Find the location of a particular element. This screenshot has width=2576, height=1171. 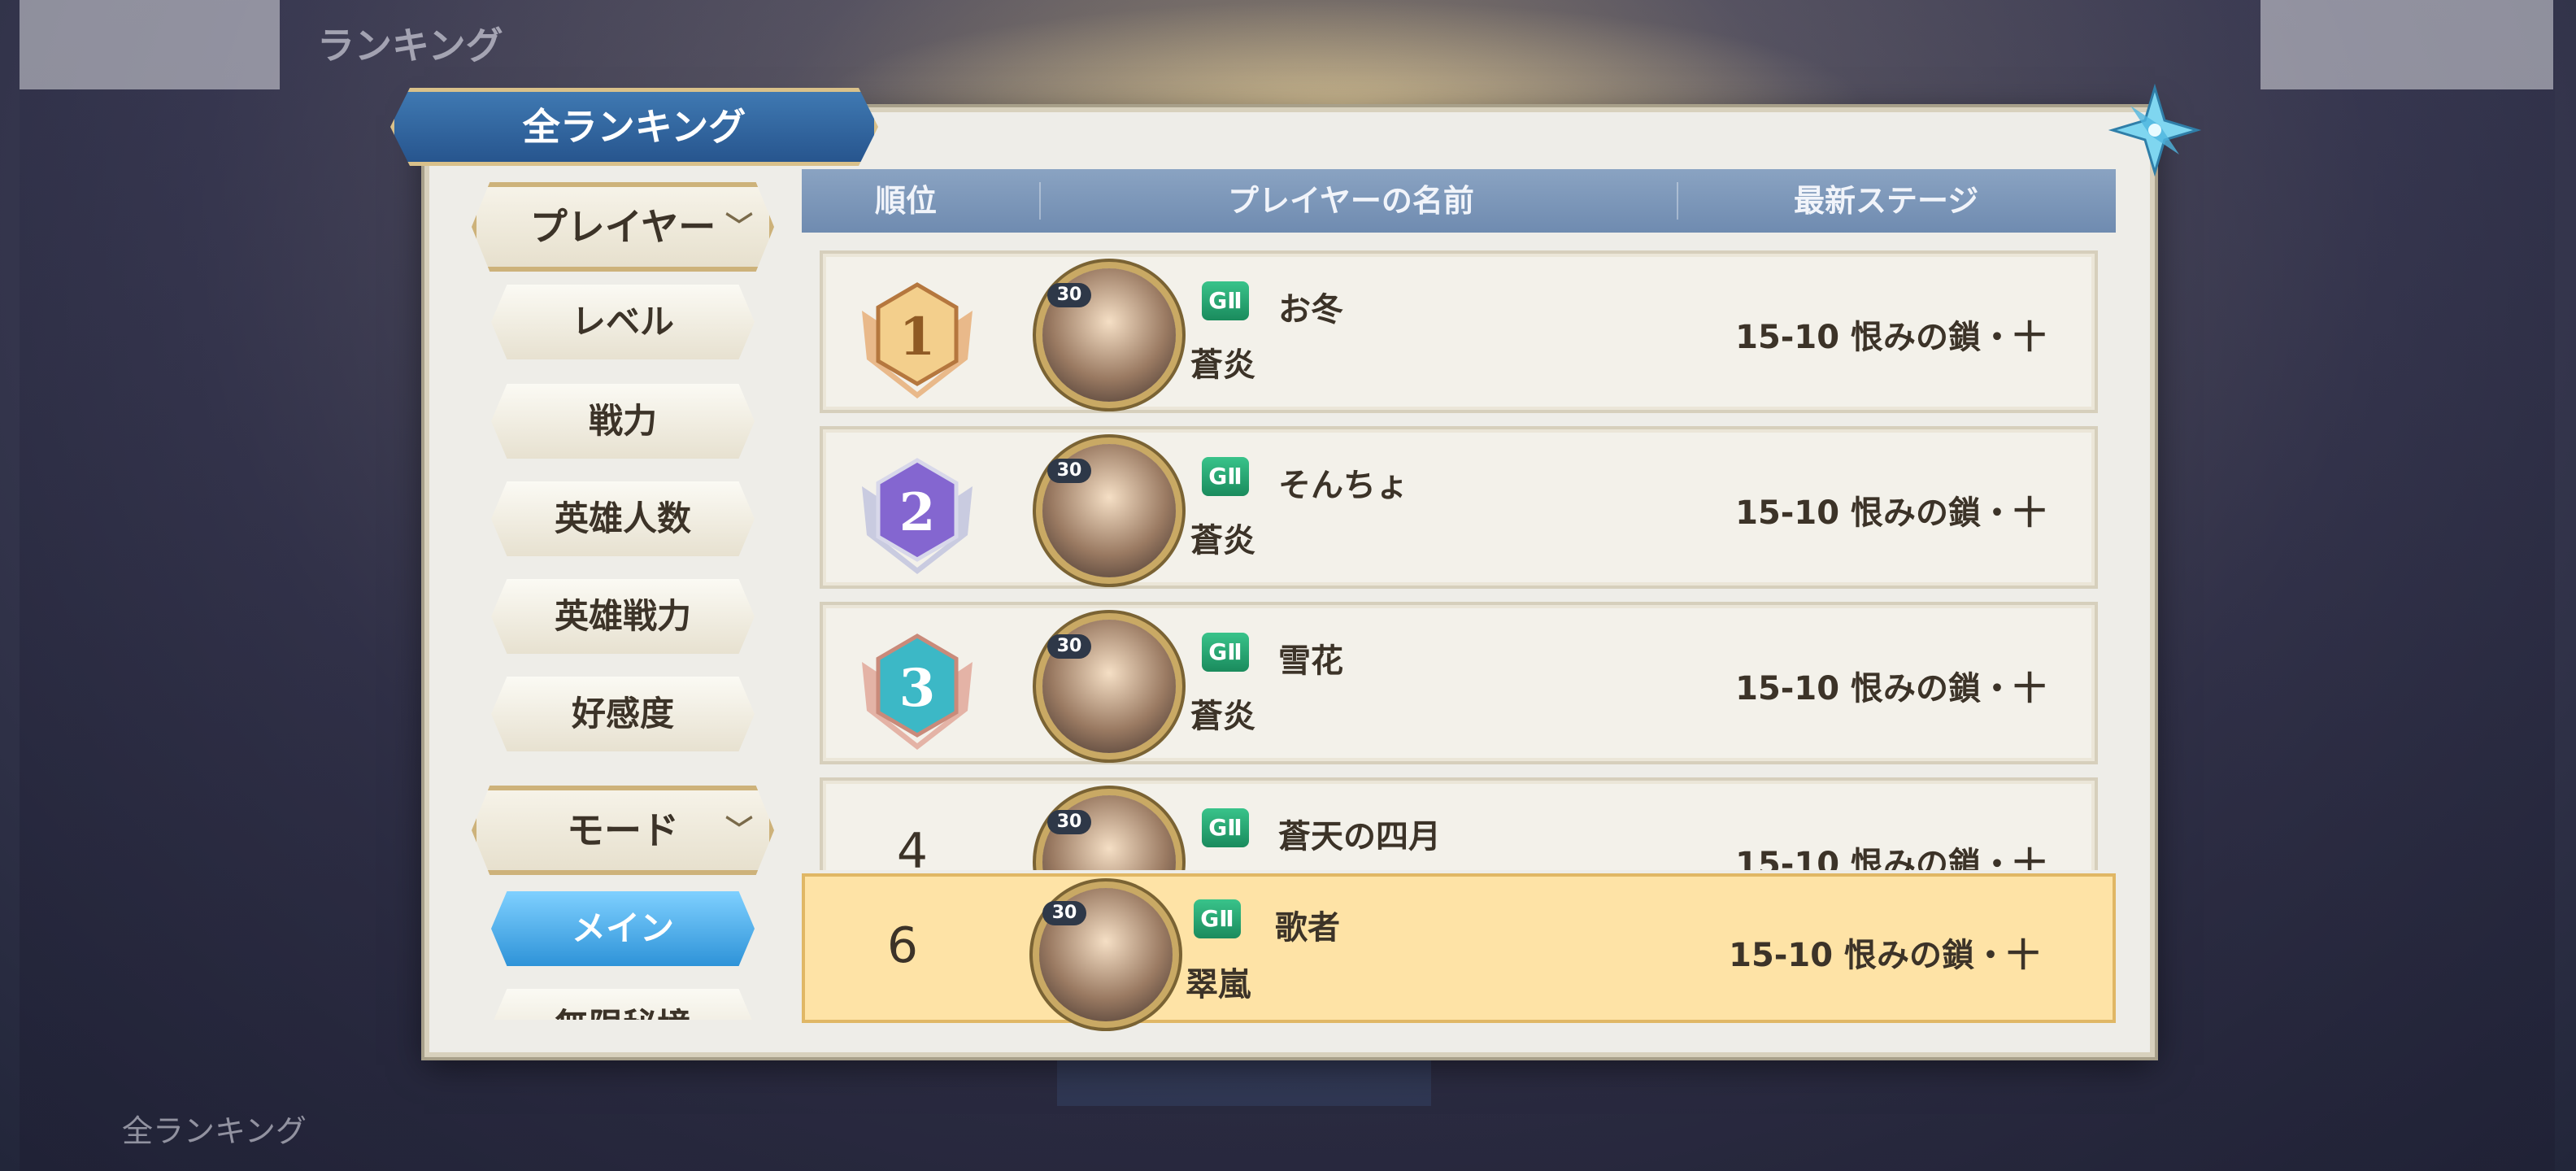

sidebar-item-infinite-realm: 無限秘境 is located at coordinates (623, 1004).